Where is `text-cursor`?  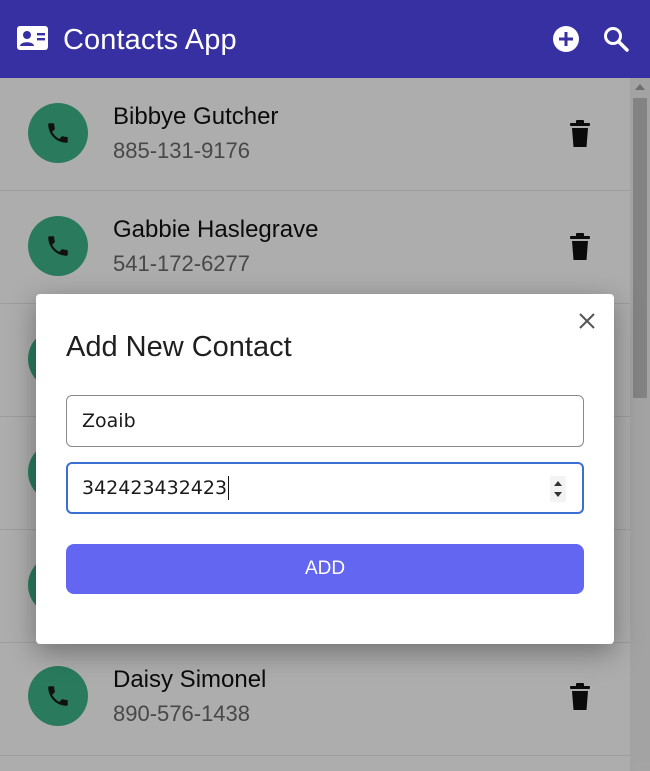
text-cursor is located at coordinates (229, 488).